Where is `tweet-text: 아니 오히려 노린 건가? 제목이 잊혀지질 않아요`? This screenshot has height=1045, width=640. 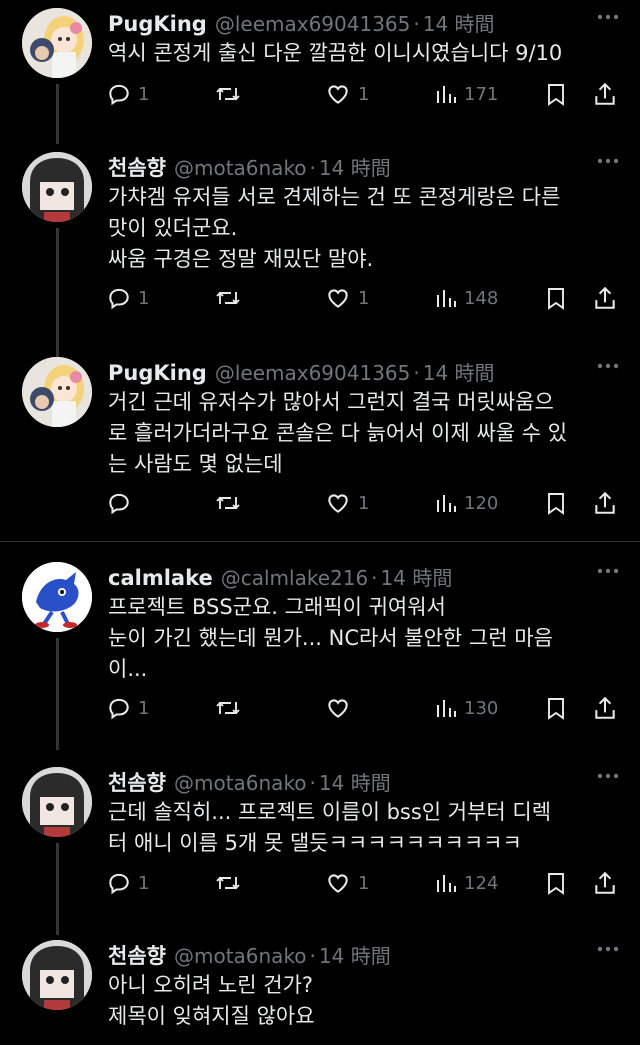 tweet-text: 아니 오히려 노린 건가? 제목이 잊혀지질 않아요 is located at coordinates (211, 1000).